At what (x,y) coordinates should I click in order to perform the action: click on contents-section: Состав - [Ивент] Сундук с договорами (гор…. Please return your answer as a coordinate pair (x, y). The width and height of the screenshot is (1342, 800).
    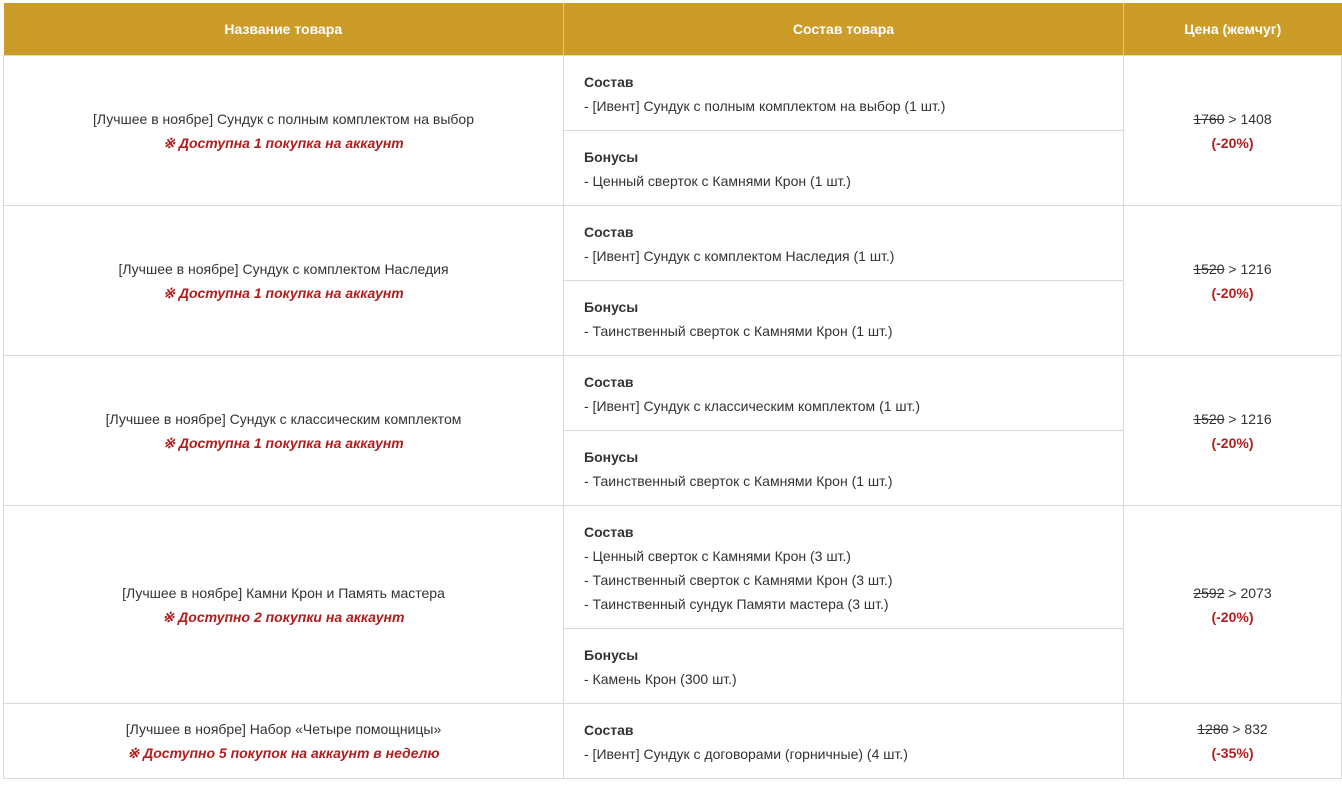
    Looking at the image, I should click on (843, 741).